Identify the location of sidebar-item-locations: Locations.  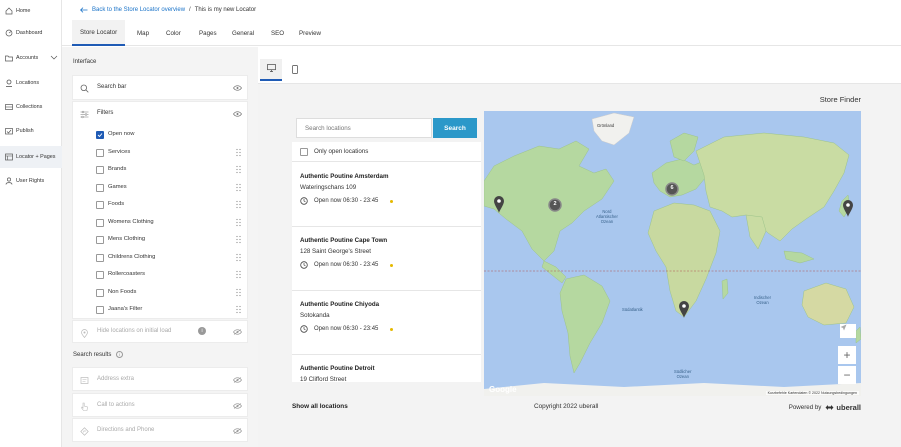
(31, 83).